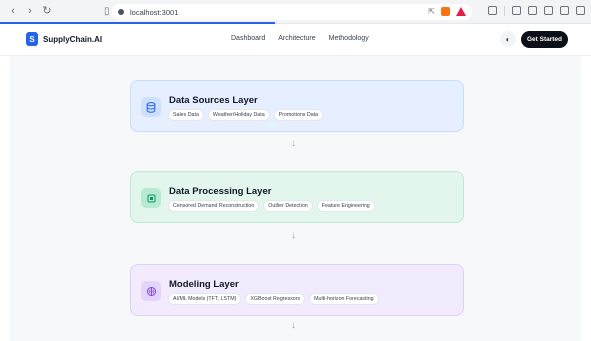 This screenshot has height=341, width=591. I want to click on tag: XGBoost Regressors, so click(275, 299).